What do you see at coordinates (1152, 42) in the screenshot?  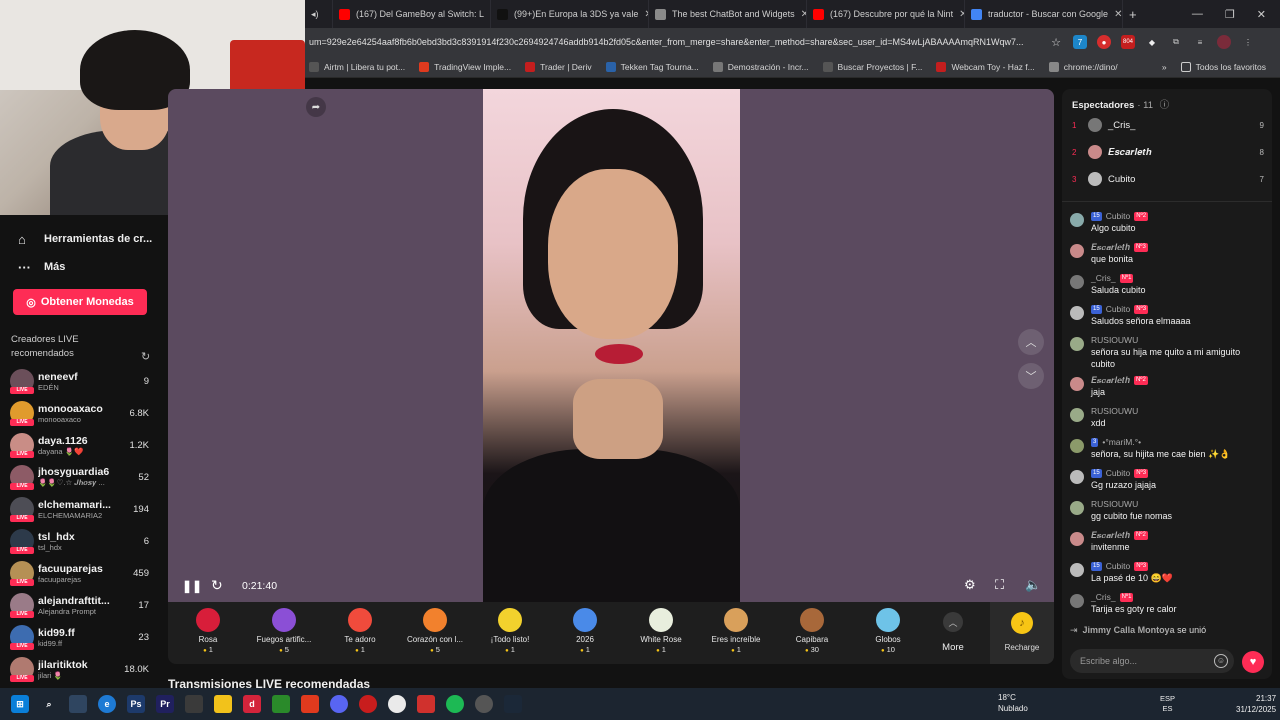 I see `extension-icon: ◆` at bounding box center [1152, 42].